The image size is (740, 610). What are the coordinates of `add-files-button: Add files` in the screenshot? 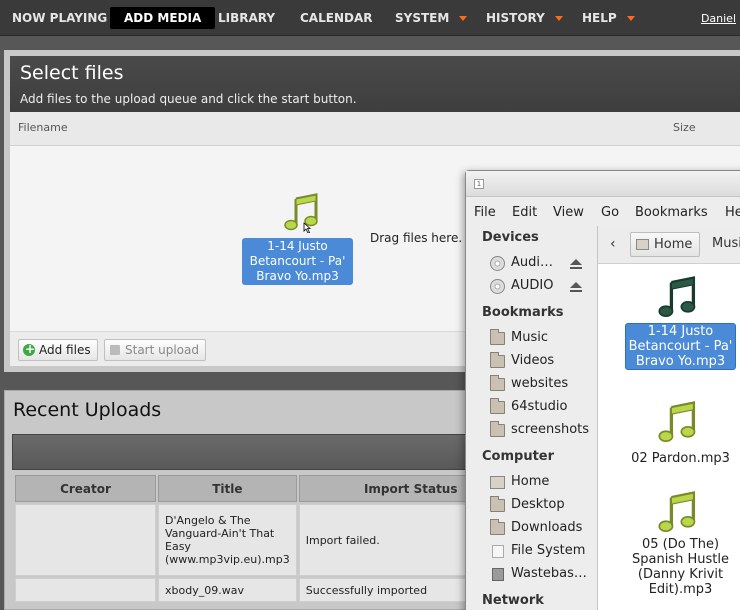 It's located at (58, 350).